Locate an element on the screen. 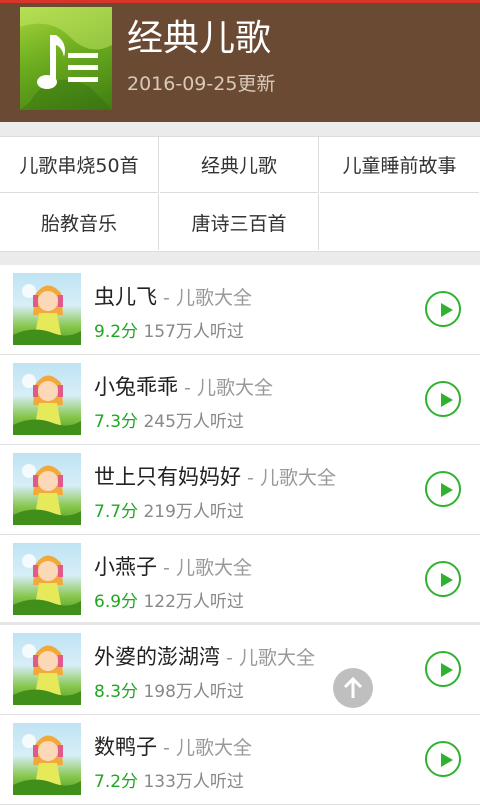 The width and height of the screenshot is (480, 805). song-meta: 7.2分 133万人听过 is located at coordinates (169, 779).